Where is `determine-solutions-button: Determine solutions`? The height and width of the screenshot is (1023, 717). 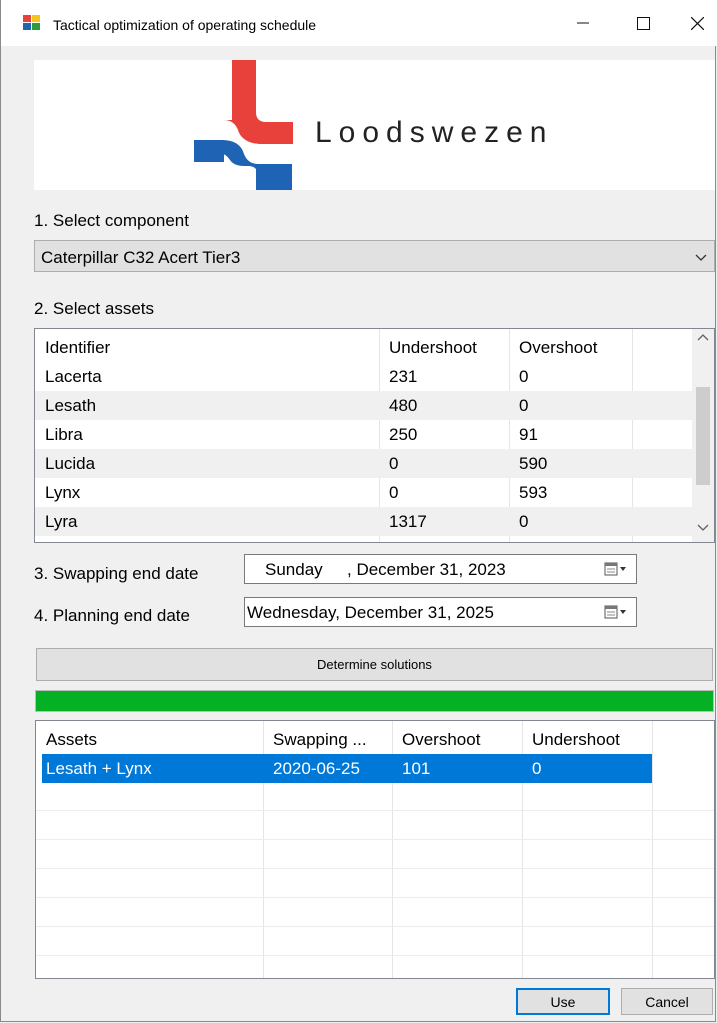 determine-solutions-button: Determine solutions is located at coordinates (374, 664).